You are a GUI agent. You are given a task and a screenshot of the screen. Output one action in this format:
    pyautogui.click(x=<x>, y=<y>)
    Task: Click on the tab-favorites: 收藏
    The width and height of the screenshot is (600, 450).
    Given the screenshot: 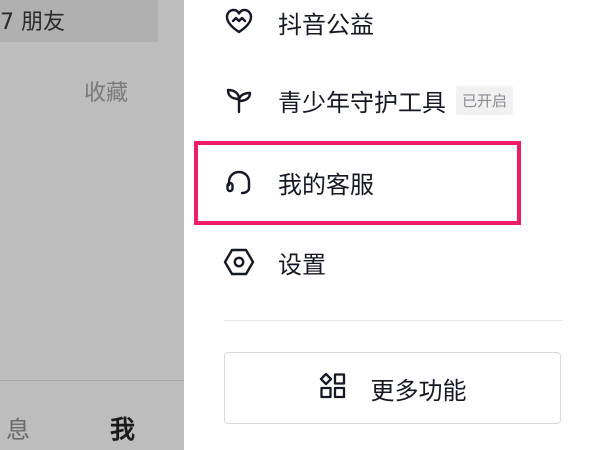 What is the action you would take?
    pyautogui.click(x=106, y=91)
    